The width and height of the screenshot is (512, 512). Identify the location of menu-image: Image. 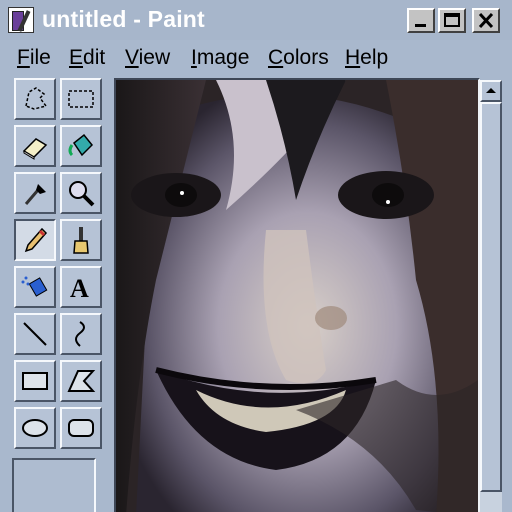
(220, 58).